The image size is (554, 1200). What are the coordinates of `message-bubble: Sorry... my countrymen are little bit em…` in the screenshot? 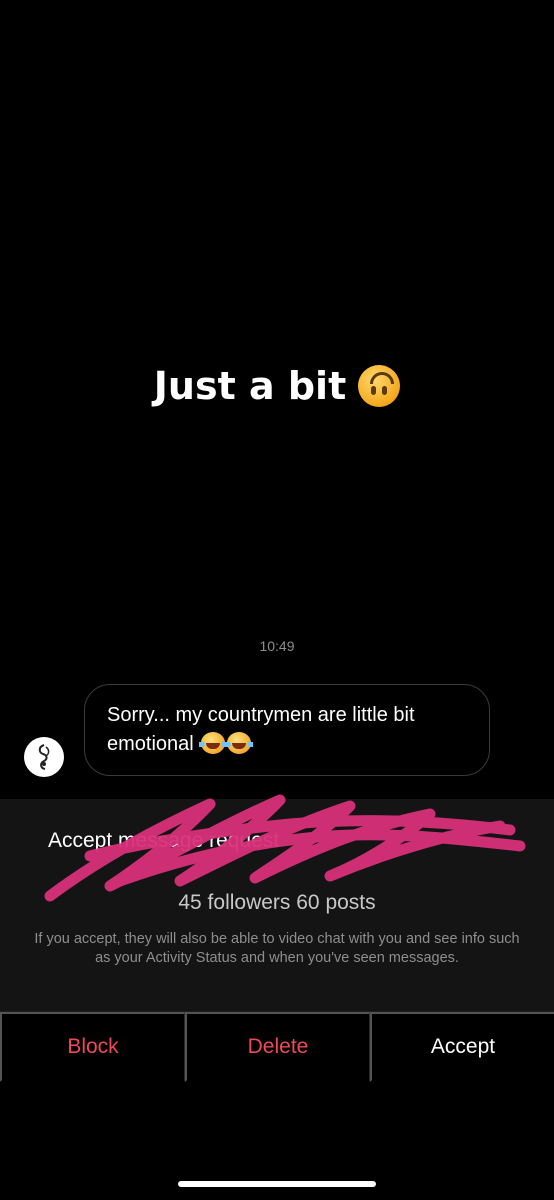 It's located at (287, 730).